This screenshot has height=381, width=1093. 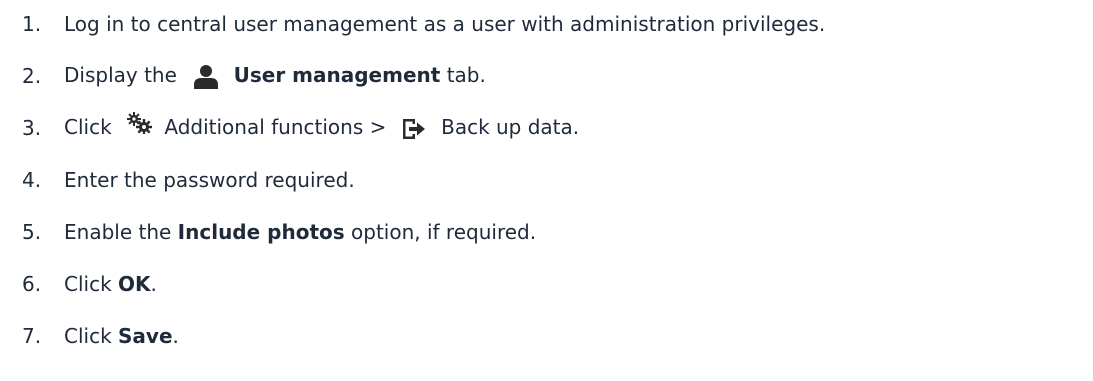 I want to click on step-text: Click Save., so click(x=121, y=336).